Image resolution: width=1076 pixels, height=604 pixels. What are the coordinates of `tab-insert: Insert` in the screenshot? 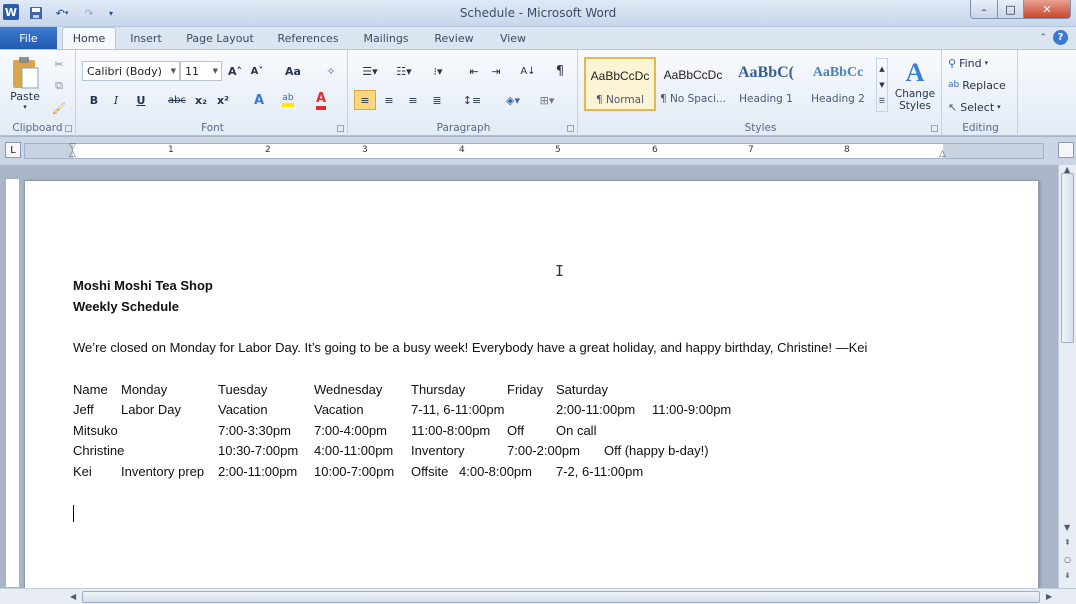 It's located at (146, 38).